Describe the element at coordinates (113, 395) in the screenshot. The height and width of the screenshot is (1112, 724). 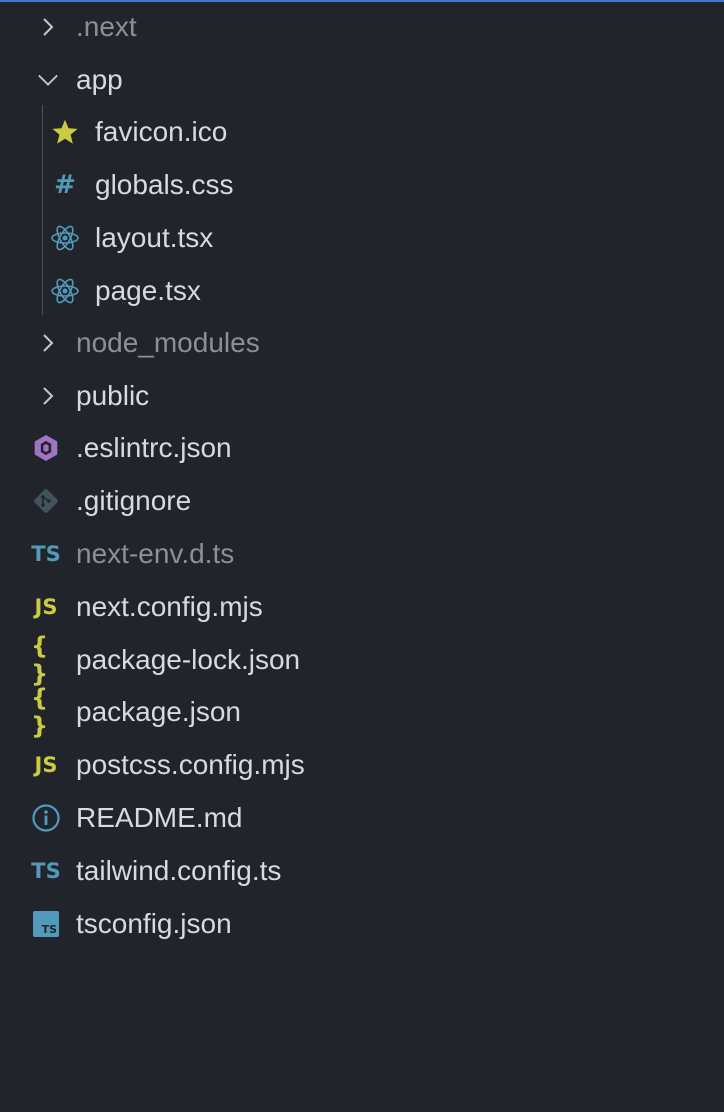
I see `tree-item-label: public` at that location.